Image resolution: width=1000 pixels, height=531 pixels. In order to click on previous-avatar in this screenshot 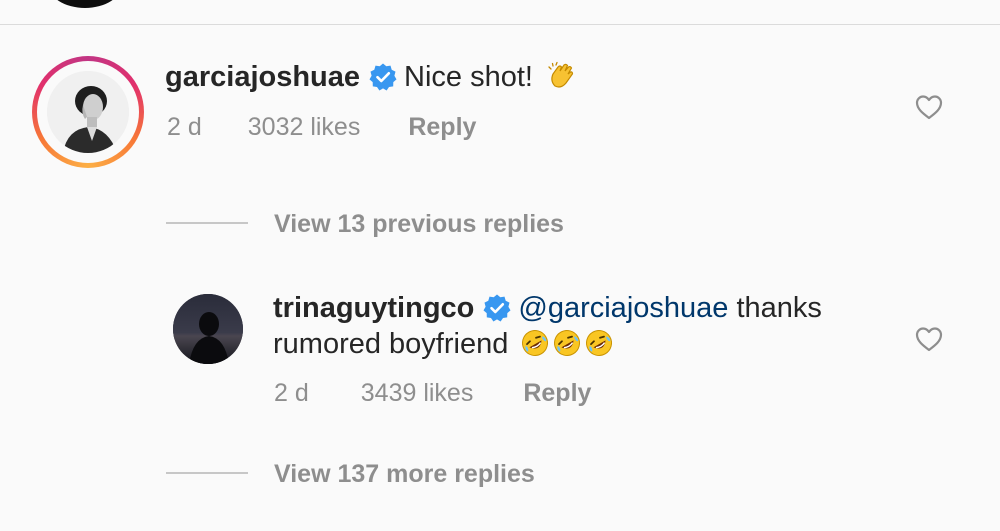, I will do `click(85, 4)`.